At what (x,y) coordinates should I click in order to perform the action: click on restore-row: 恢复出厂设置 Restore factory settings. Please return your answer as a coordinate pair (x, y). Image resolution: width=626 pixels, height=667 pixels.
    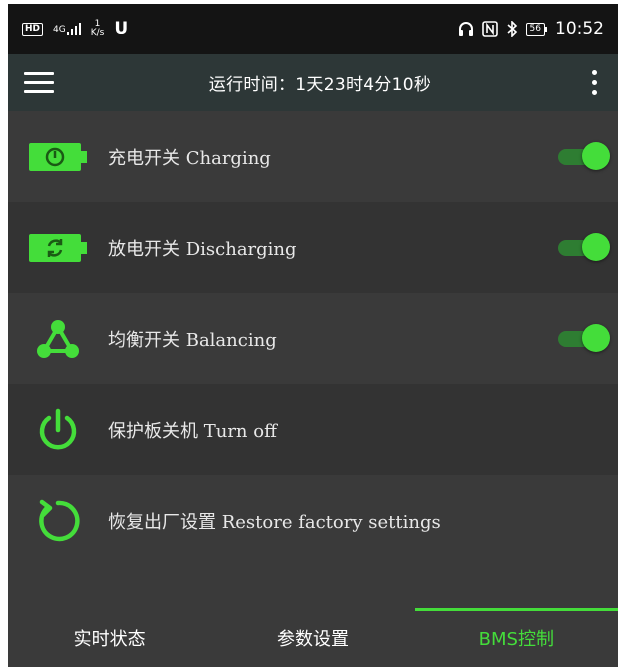
    Looking at the image, I should click on (313, 520).